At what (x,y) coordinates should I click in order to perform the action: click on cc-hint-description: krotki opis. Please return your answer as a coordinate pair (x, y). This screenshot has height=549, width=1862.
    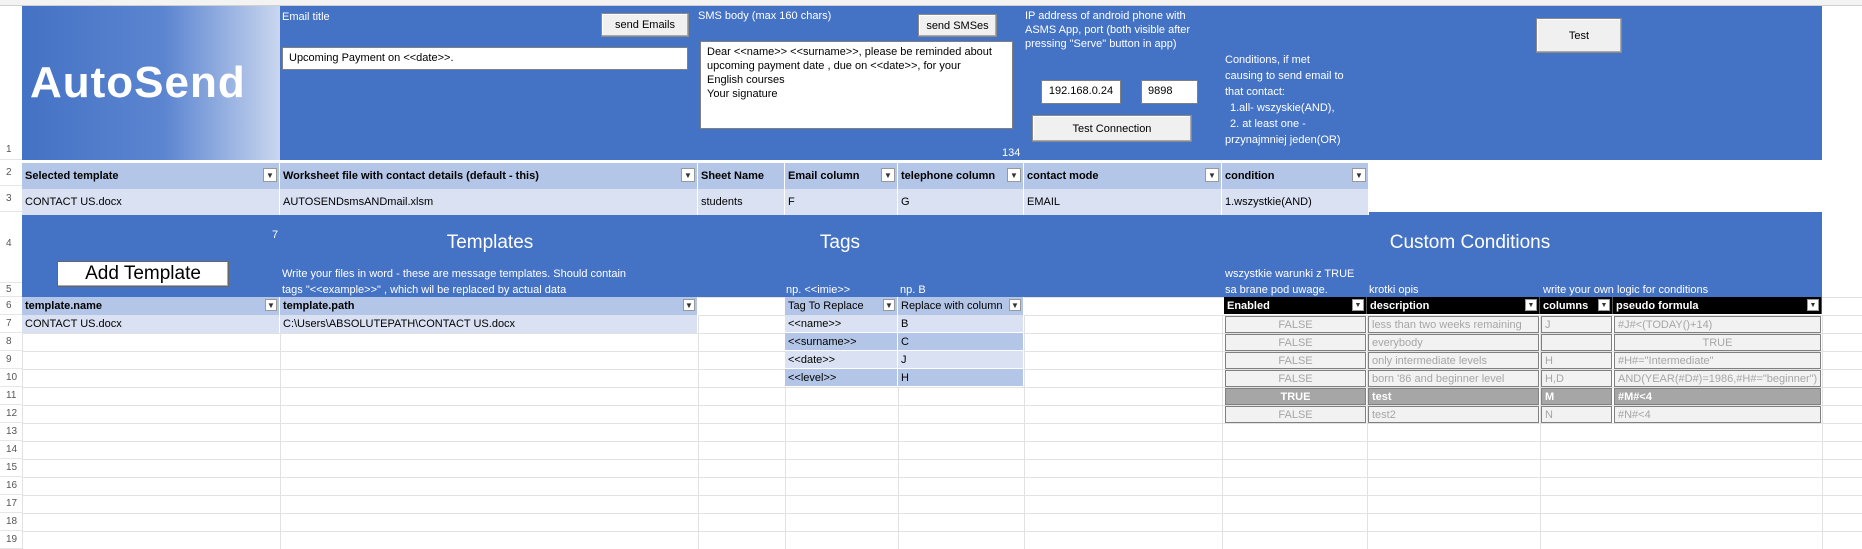
    Looking at the image, I should click on (1394, 290).